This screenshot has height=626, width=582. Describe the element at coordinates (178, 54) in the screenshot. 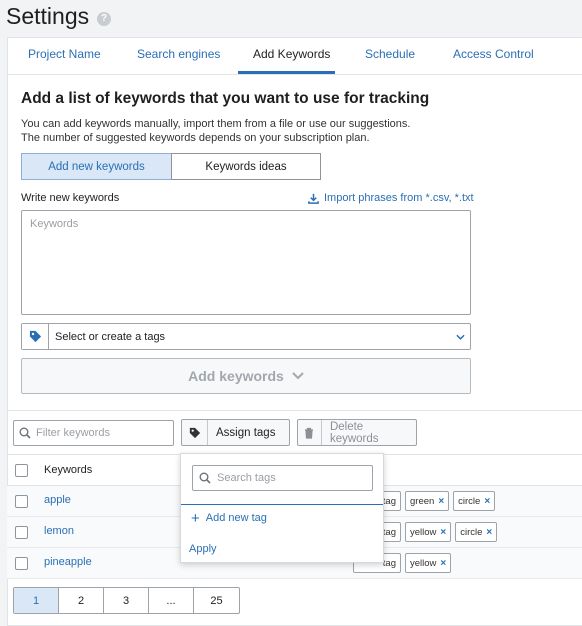

I see `tab-search-engines: Search engines` at that location.